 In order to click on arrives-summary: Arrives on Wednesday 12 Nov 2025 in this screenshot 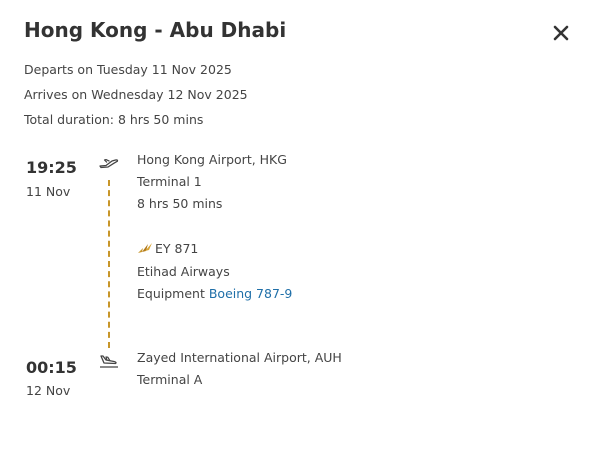, I will do `click(136, 94)`.